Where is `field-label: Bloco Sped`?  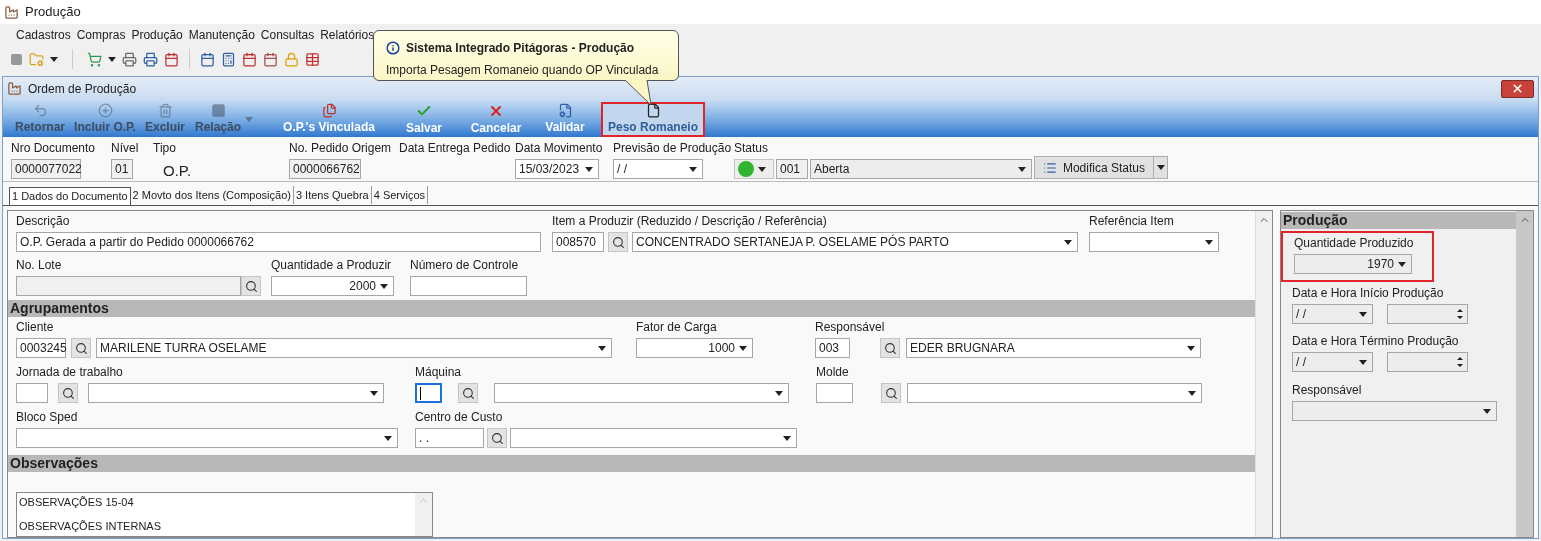 field-label: Bloco Sped is located at coordinates (47, 417).